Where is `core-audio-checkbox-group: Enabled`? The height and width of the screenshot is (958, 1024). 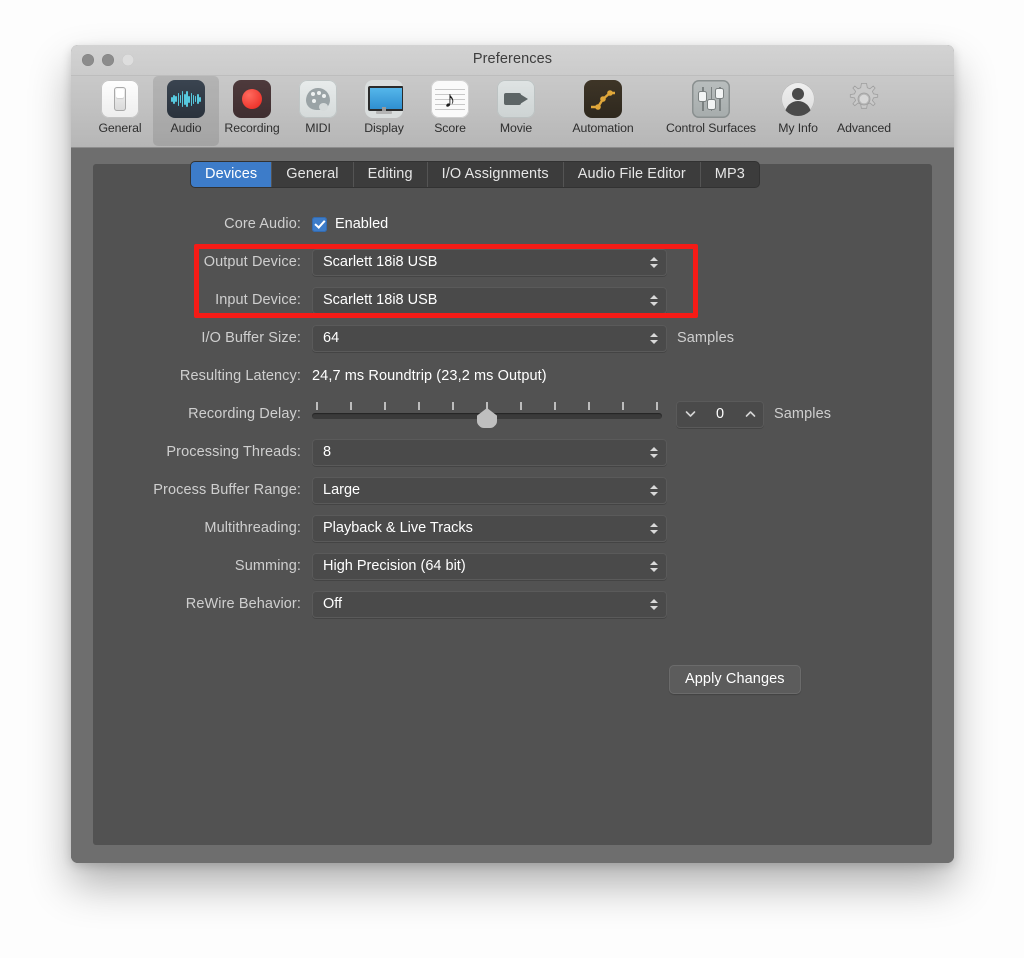 core-audio-checkbox-group: Enabled is located at coordinates (350, 224).